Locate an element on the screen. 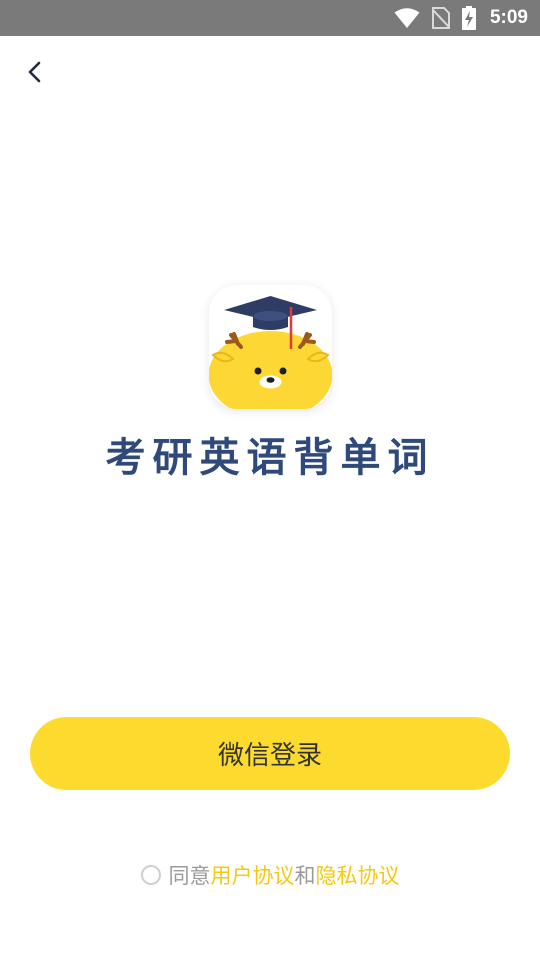  user-agreement-link: 用户协议 is located at coordinates (253, 875).